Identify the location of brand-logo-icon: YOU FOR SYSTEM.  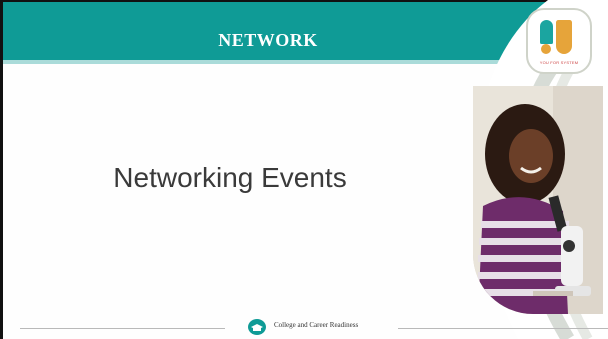
(559, 41).